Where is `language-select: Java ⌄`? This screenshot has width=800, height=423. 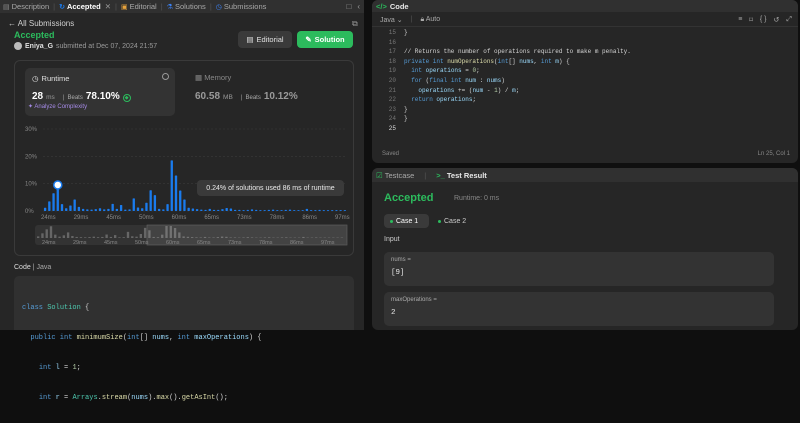
language-select: Java ⌄ is located at coordinates (391, 20).